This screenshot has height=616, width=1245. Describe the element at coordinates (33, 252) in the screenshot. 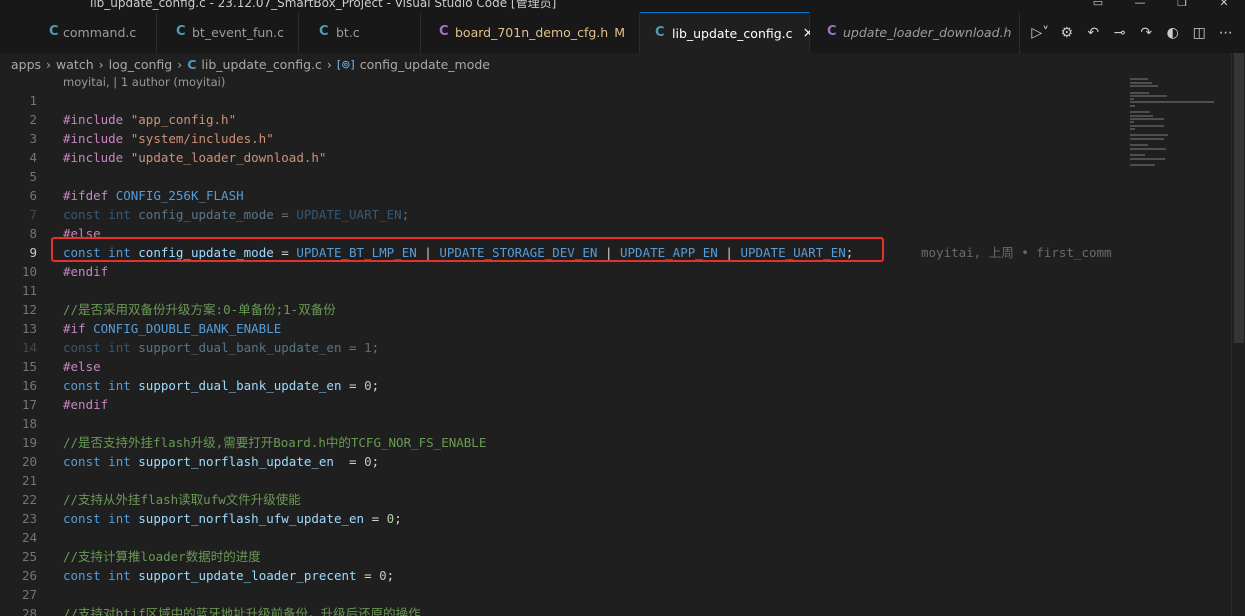

I see `line-number: 9` at that location.